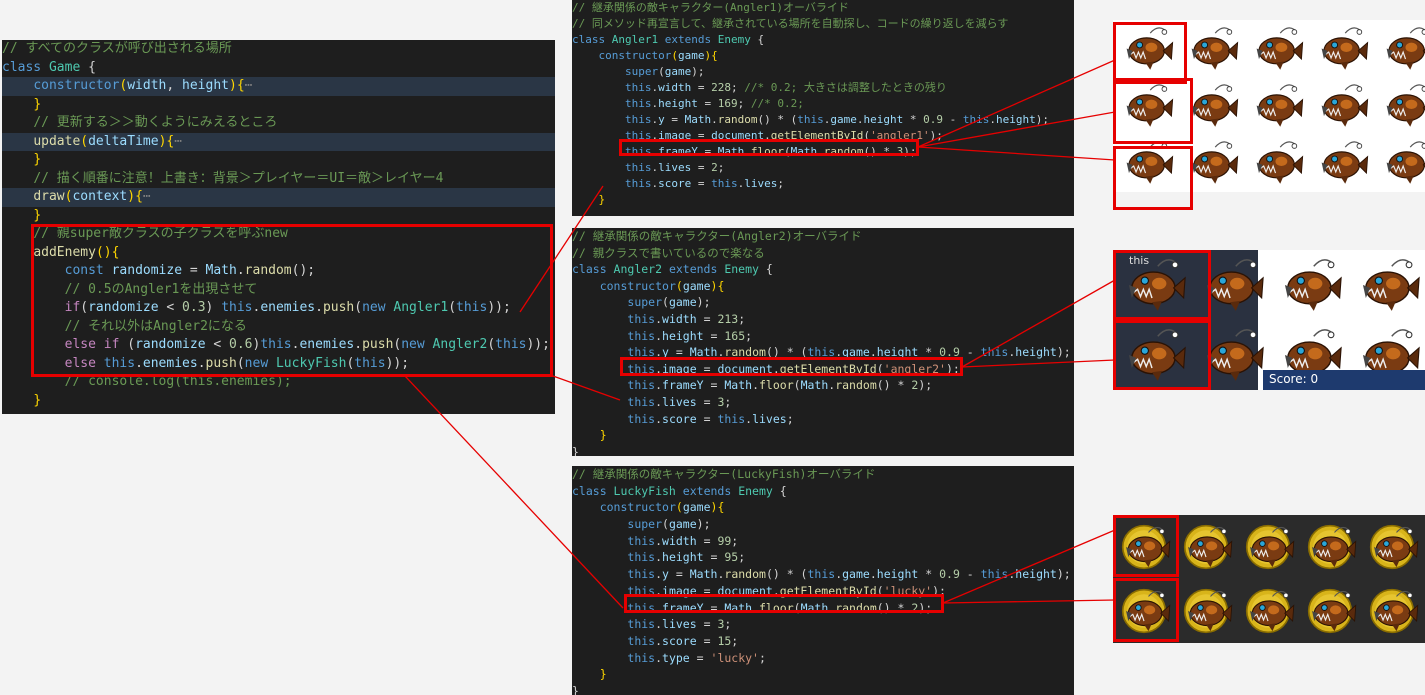 The image size is (1425, 695). Describe the element at coordinates (952, 119) in the screenshot. I see `code-token: -` at that location.